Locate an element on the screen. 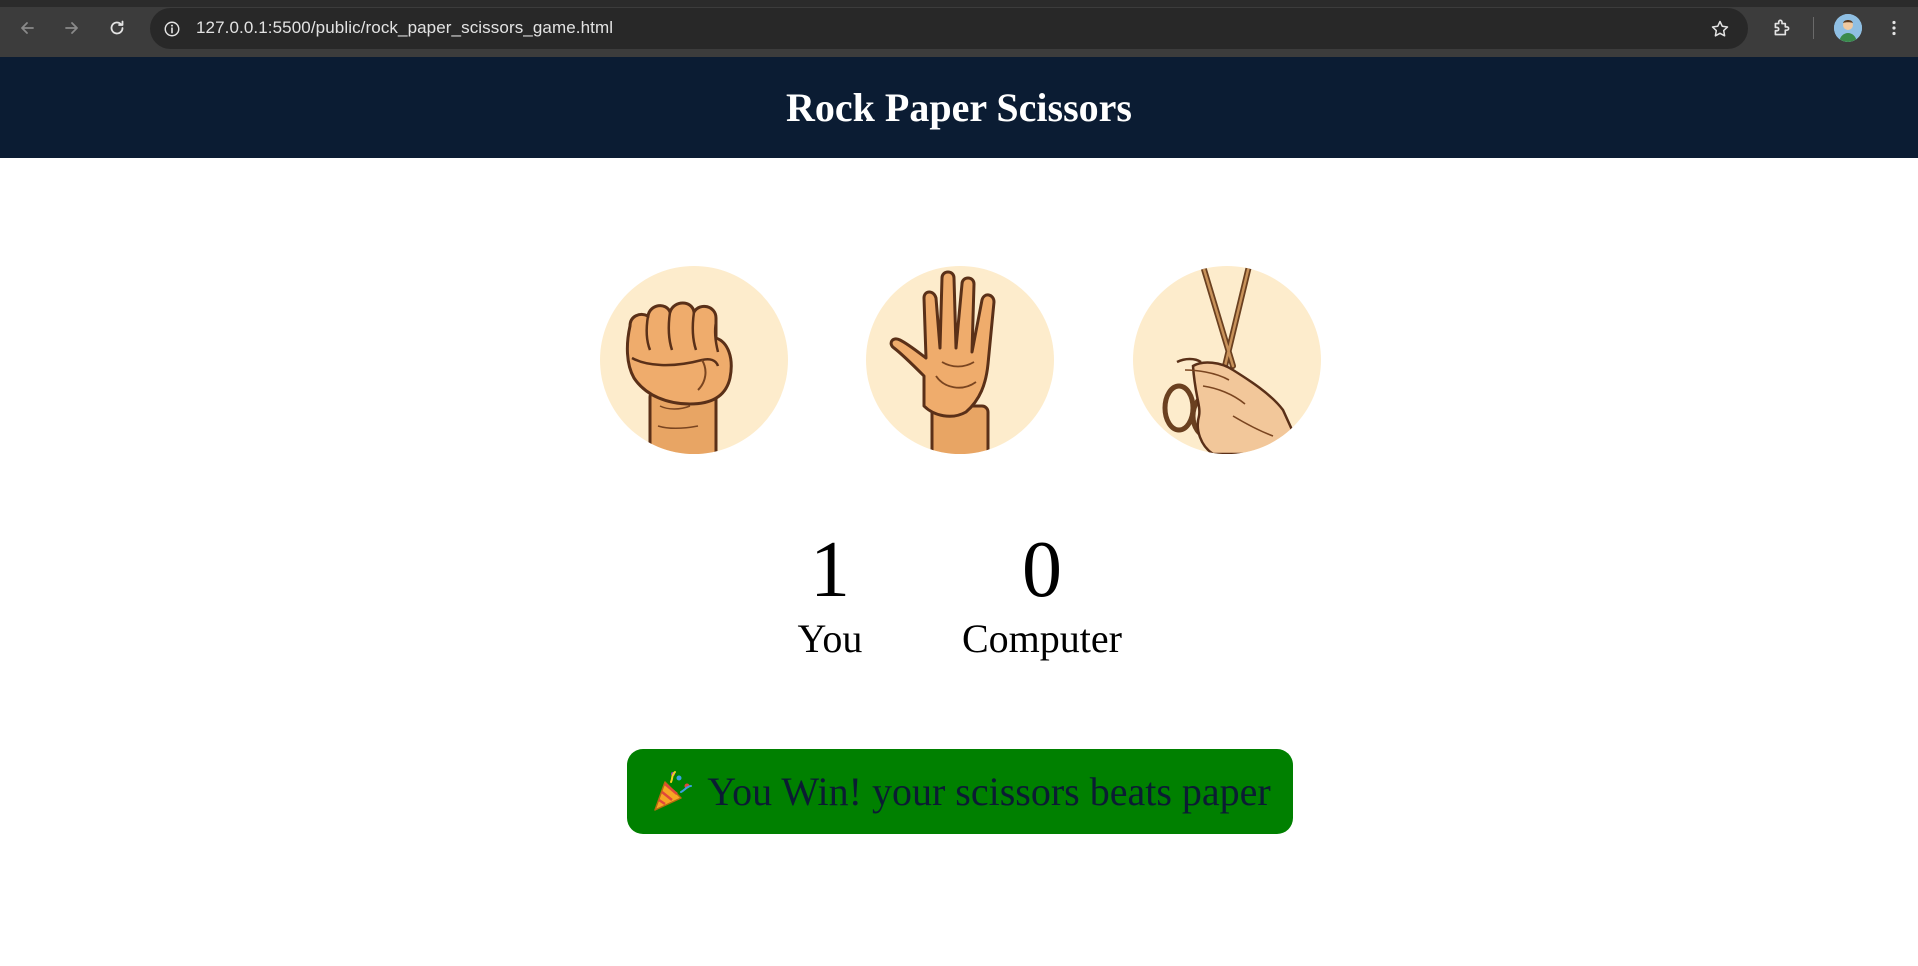 This screenshot has width=1918, height=966. extensions-button is located at coordinates (1782, 28).